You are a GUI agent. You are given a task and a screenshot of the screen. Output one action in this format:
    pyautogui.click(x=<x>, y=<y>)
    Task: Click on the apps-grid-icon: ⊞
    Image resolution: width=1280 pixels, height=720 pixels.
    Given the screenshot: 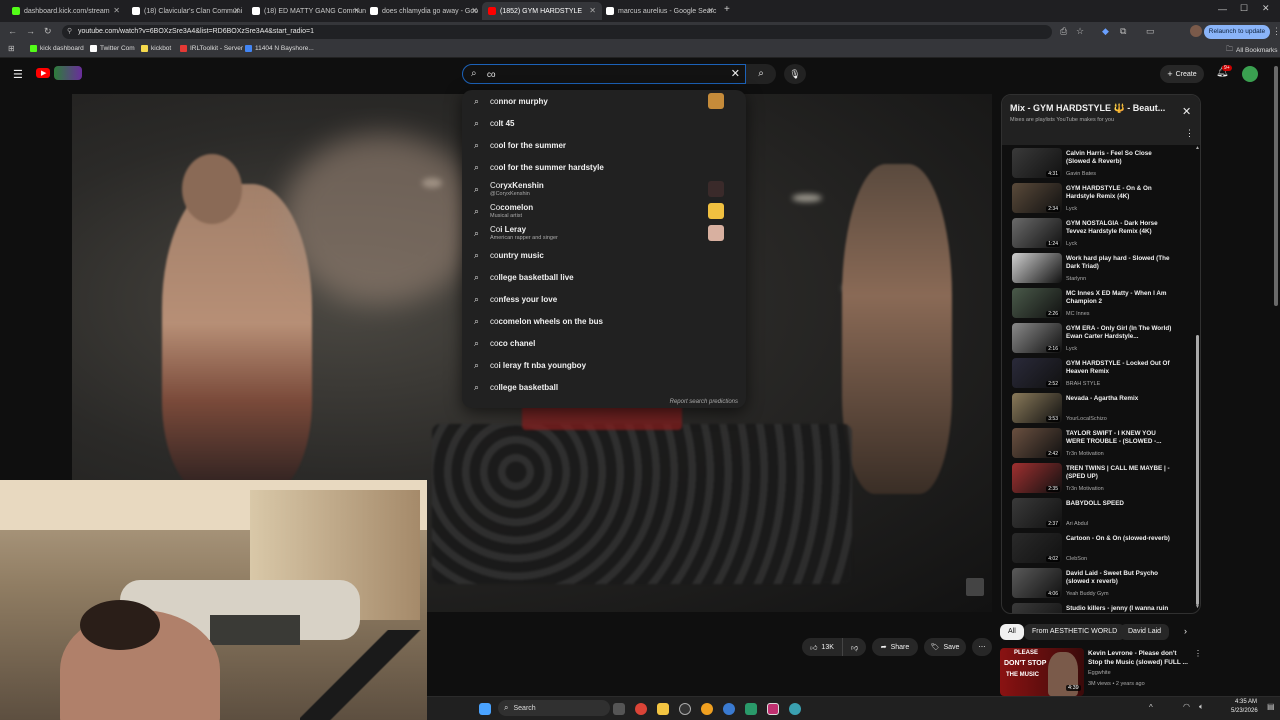 What is the action you would take?
    pyautogui.click(x=11, y=48)
    